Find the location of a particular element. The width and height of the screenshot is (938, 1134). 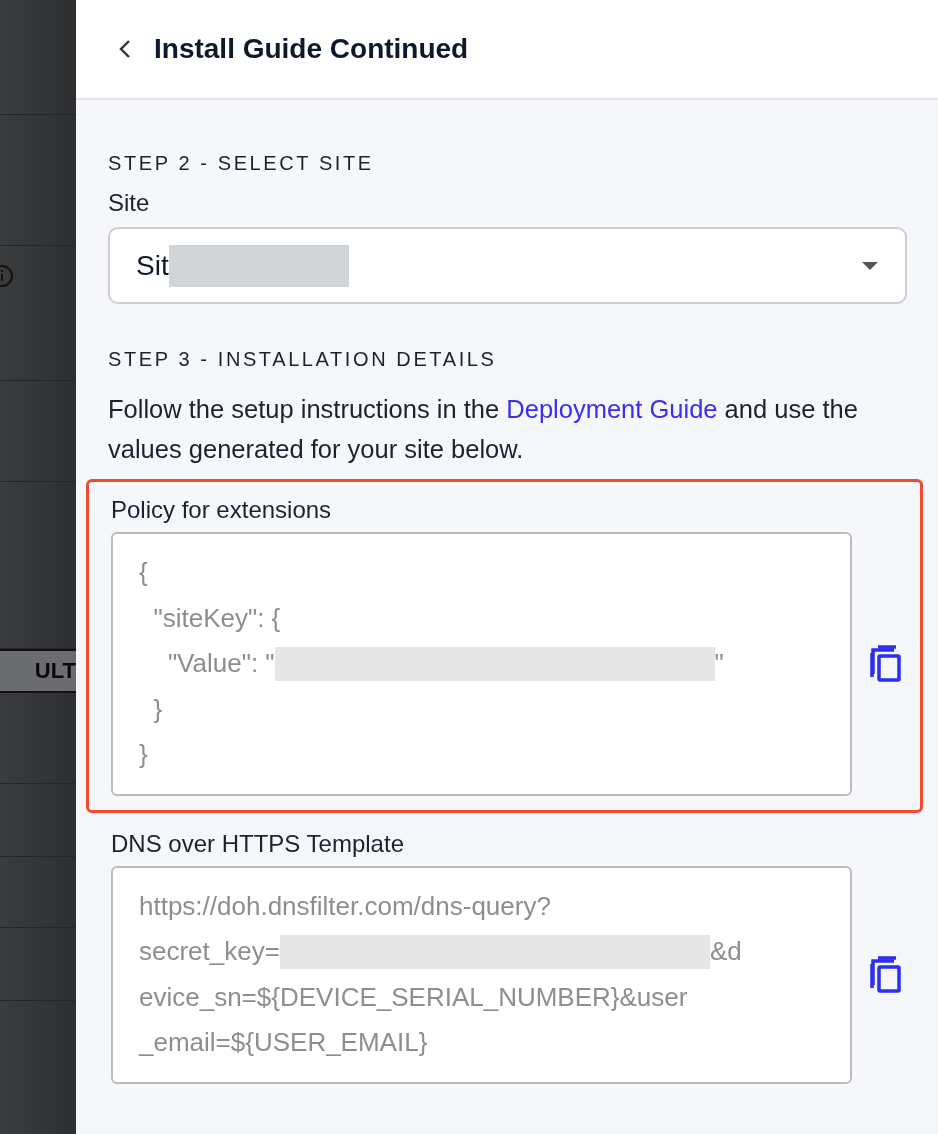

step-heading: STEP 2 - SELECT SITE is located at coordinates (241, 163).